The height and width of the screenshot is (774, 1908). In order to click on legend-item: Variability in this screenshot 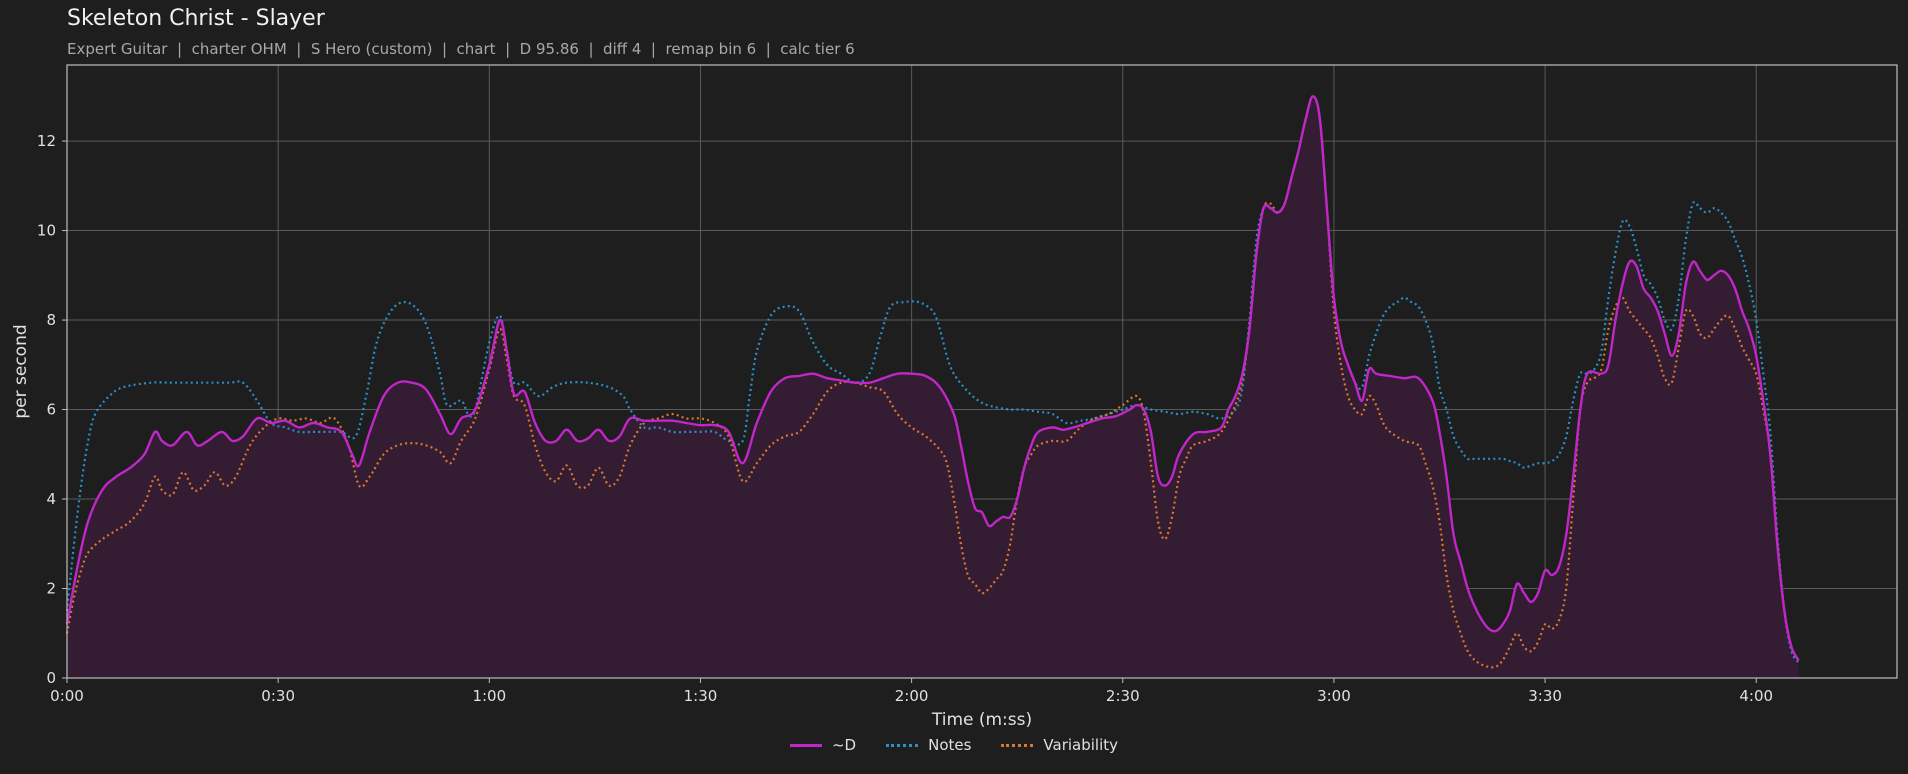, I will do `click(1059, 745)`.